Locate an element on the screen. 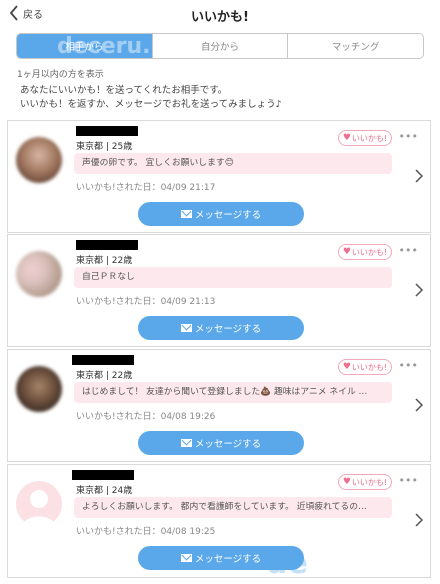  liked-date: いいかも!された日：04/08 19:26 is located at coordinates (145, 415).